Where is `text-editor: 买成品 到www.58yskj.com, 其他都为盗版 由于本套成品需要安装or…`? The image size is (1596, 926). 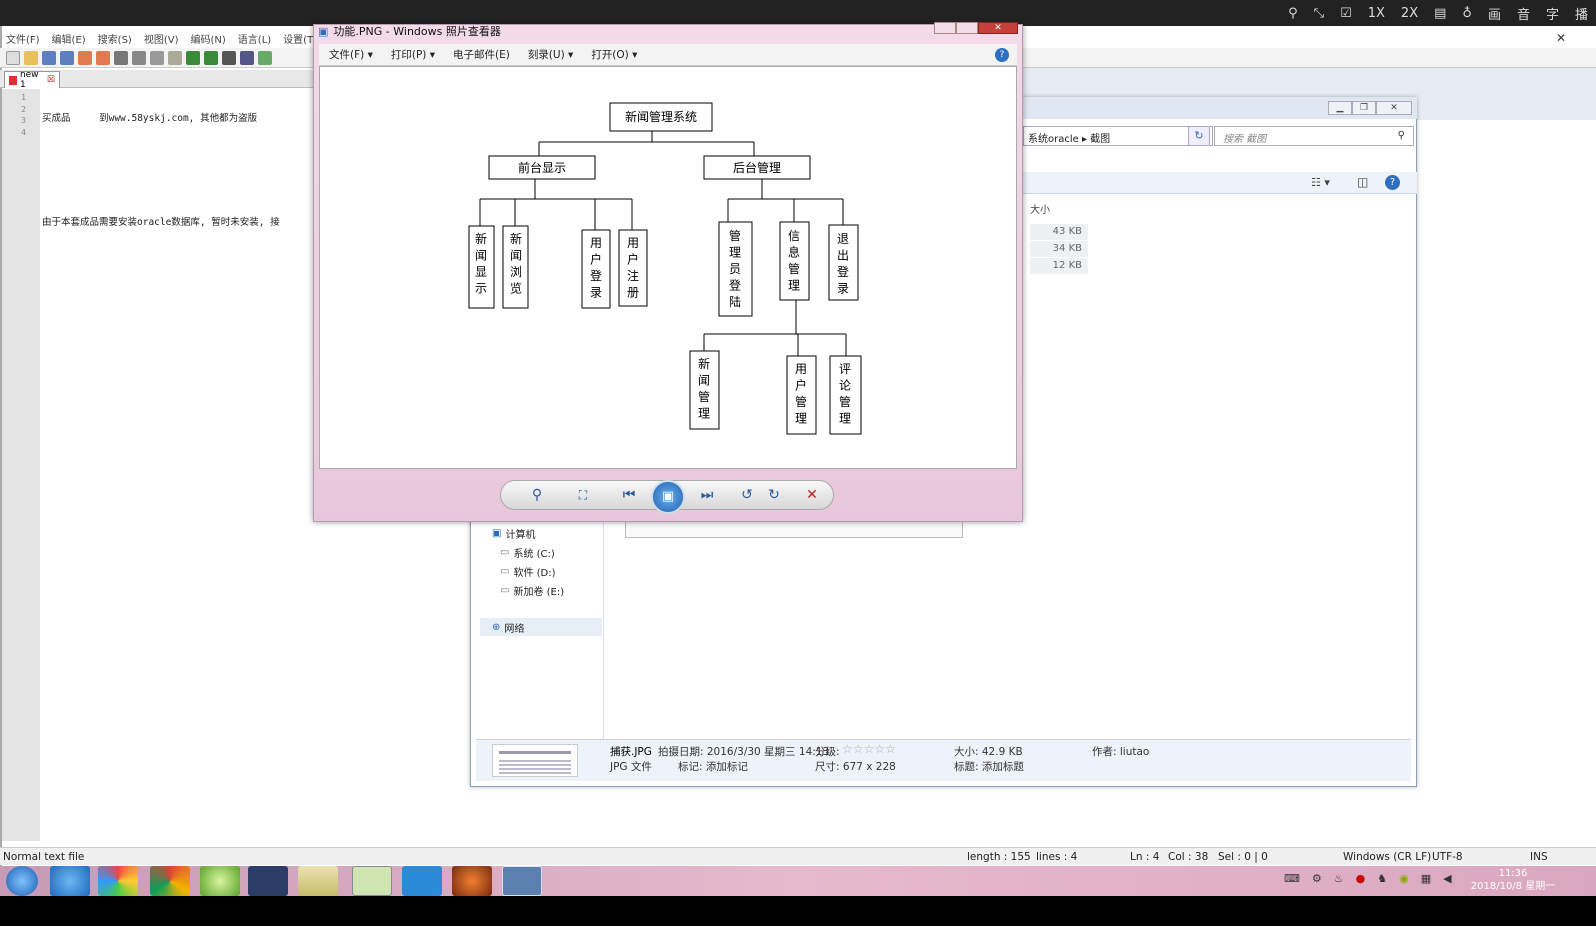 text-editor: 买成品 到www.58yskj.com, 其他都为盗版 由于本套成品需要安装or… is located at coordinates (161, 165).